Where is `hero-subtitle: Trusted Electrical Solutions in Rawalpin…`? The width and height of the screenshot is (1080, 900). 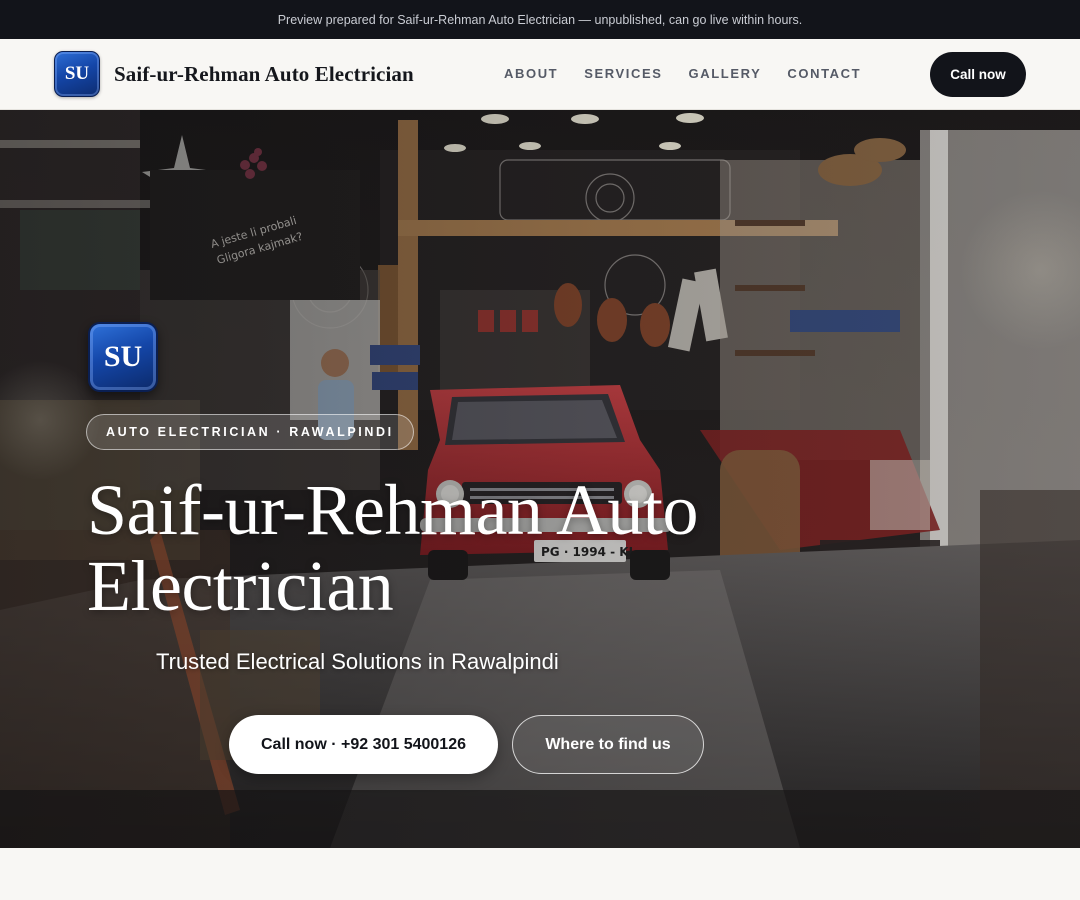 hero-subtitle: Trusted Electrical Solutions in Rawalpin… is located at coordinates (357, 661).